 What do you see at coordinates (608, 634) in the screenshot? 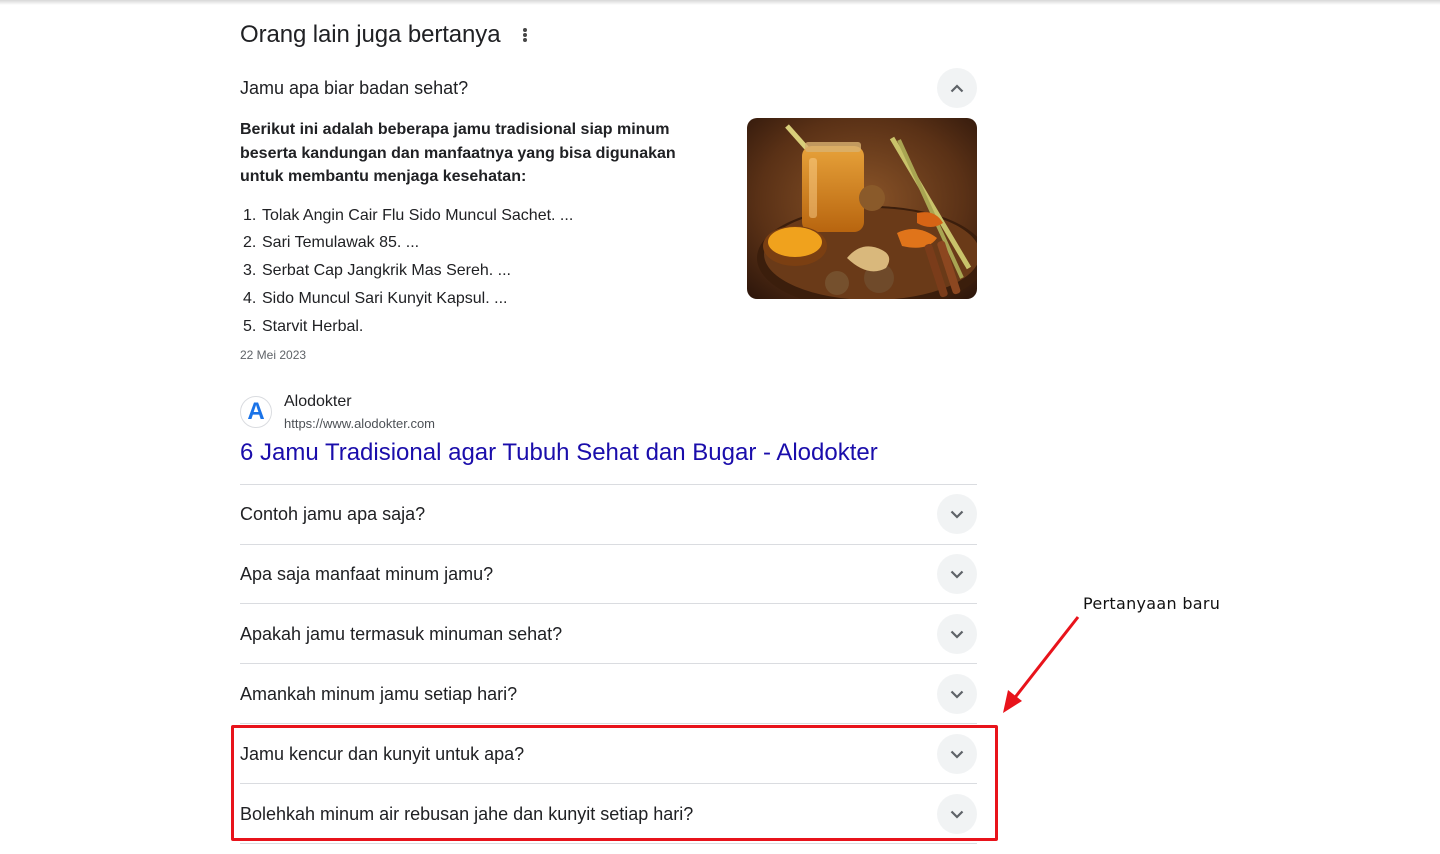
I see `paa-question: Apakah jamu termasuk minuman sehat?` at bounding box center [608, 634].